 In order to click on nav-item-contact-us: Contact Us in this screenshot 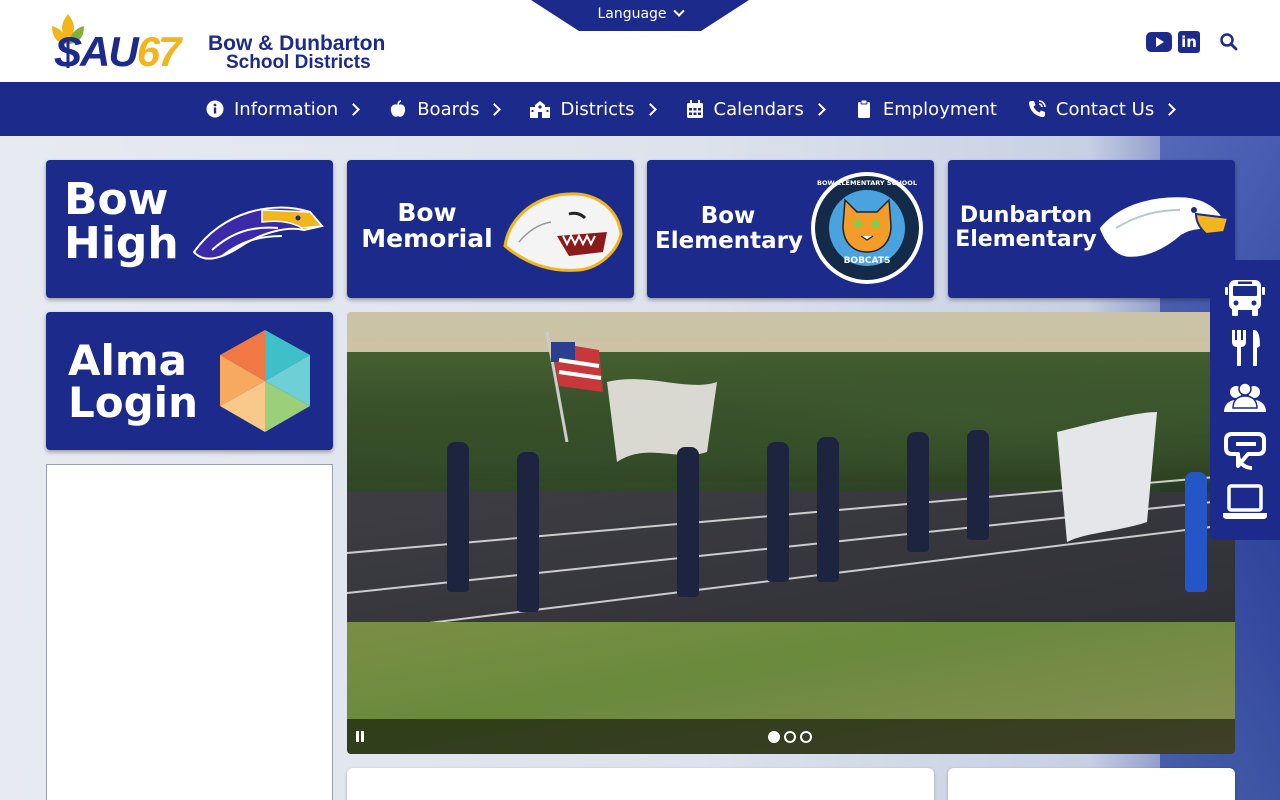, I will do `click(1102, 109)`.